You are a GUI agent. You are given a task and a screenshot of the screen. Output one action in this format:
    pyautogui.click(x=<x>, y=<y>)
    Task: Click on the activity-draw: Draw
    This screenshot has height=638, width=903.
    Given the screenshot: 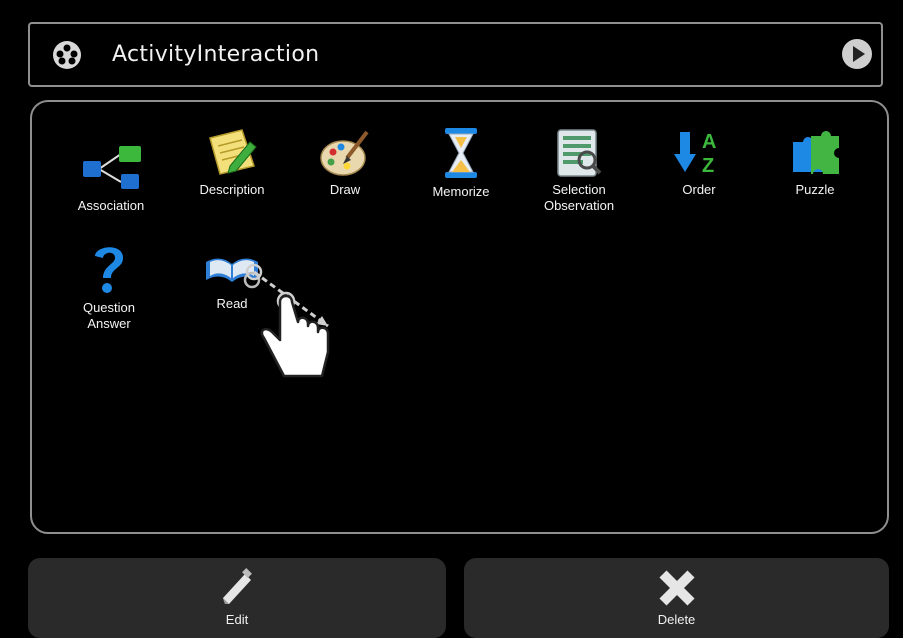 What is the action you would take?
    pyautogui.click(x=345, y=163)
    